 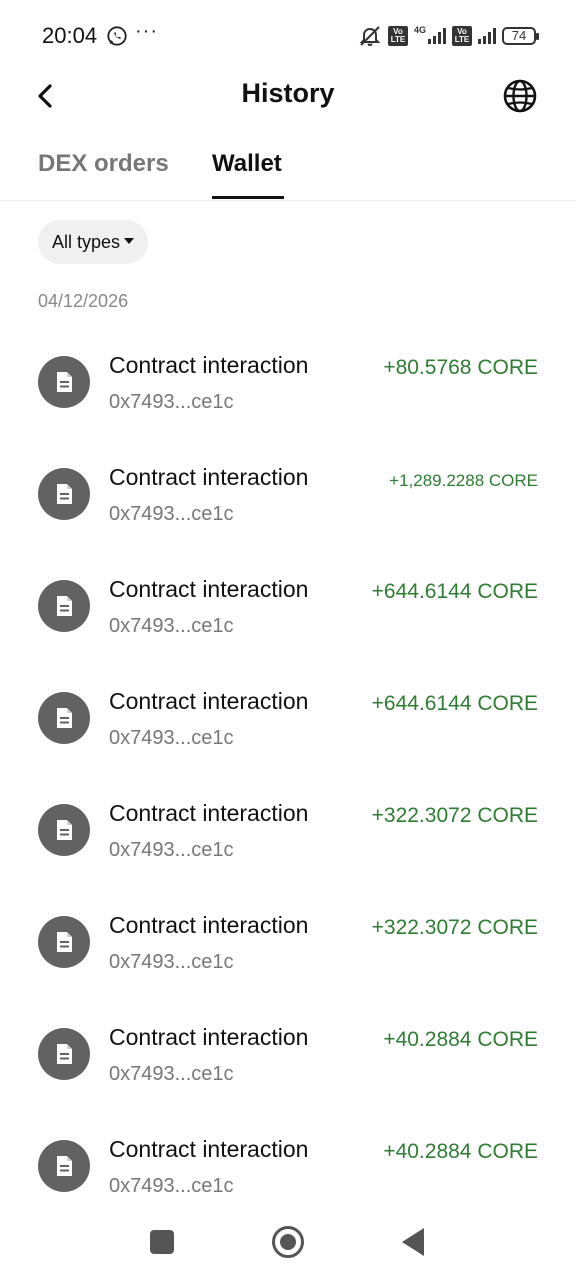 What do you see at coordinates (460, 367) in the screenshot?
I see `transaction-amount: +80.5768 CORE` at bounding box center [460, 367].